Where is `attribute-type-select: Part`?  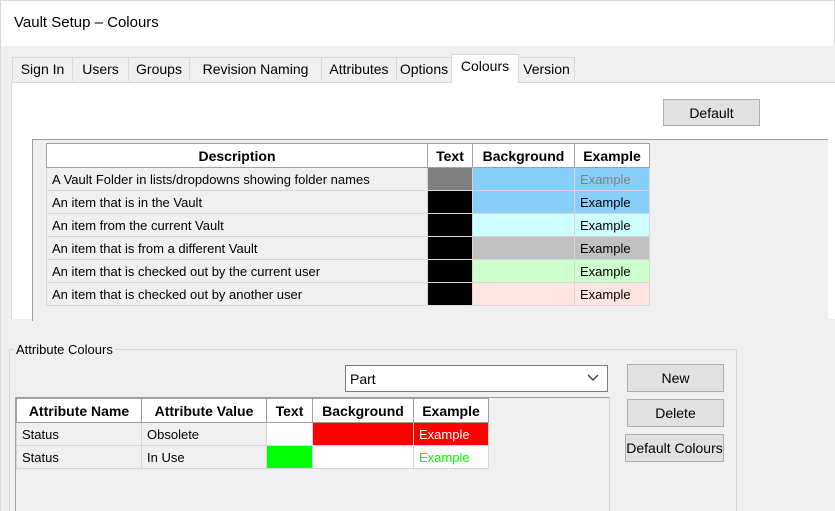 attribute-type-select: Part is located at coordinates (476, 378).